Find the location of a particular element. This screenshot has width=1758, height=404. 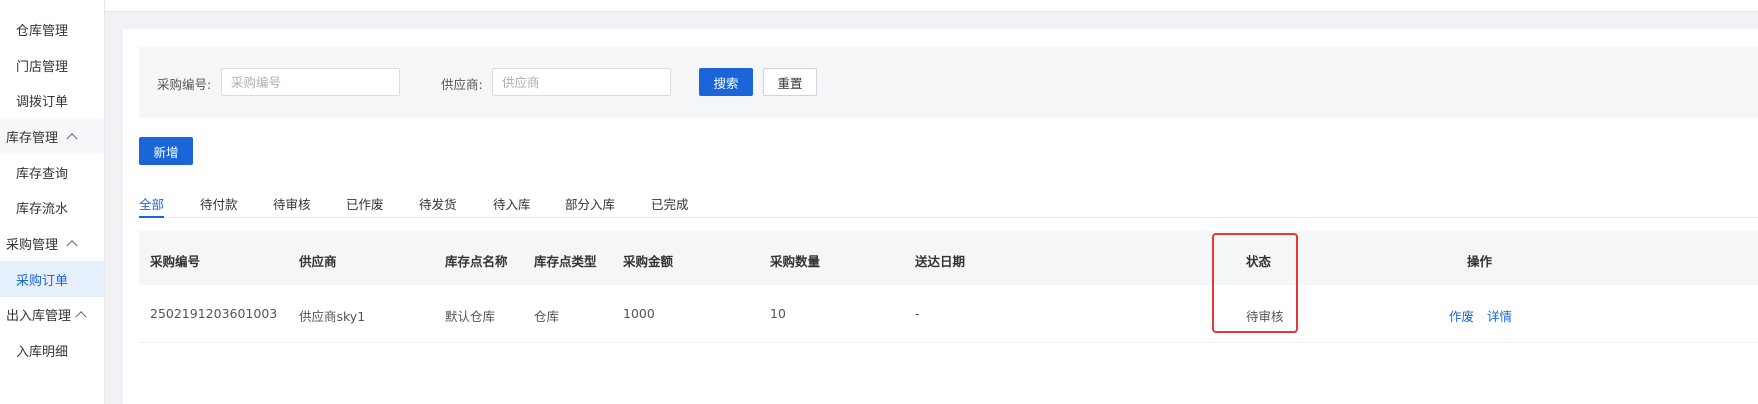

sidebar-item-inbound-detail: 入库明细 is located at coordinates (52, 350).